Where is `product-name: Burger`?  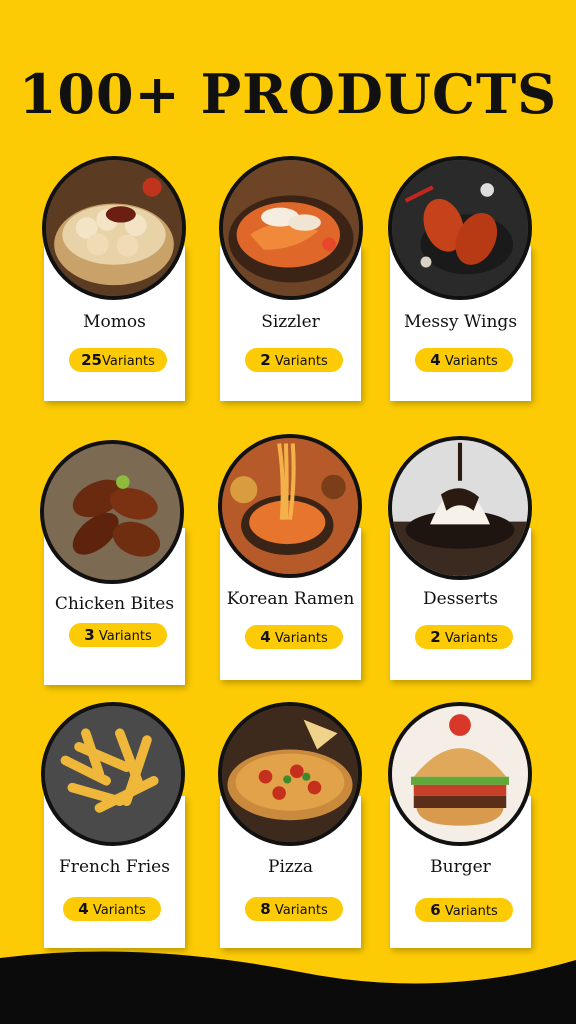
product-name: Burger is located at coordinates (460, 867).